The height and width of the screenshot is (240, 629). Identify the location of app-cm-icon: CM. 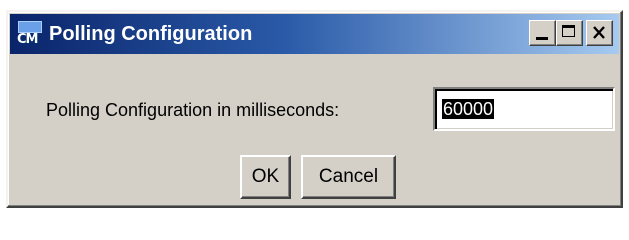
(30, 34).